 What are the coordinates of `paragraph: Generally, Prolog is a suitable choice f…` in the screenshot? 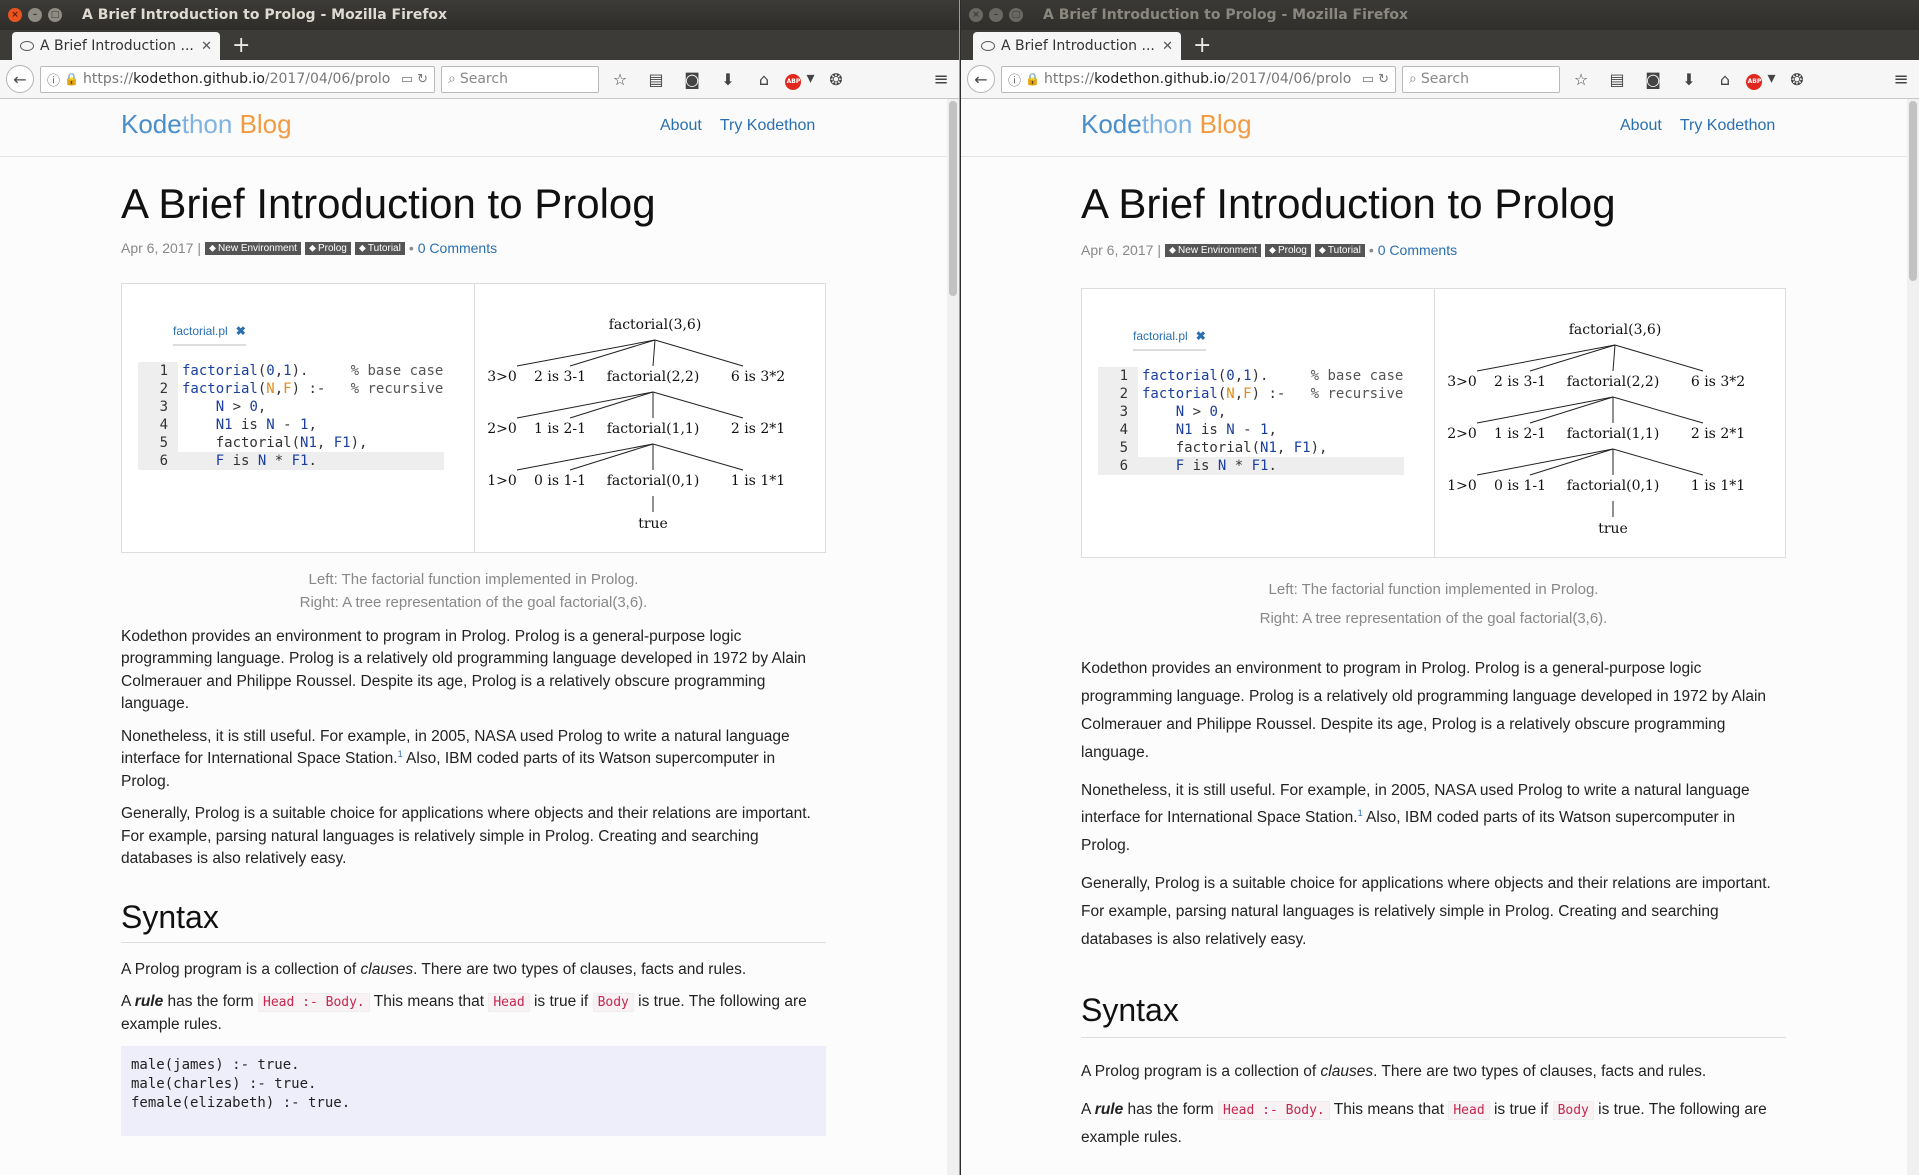 It's located at (466, 836).